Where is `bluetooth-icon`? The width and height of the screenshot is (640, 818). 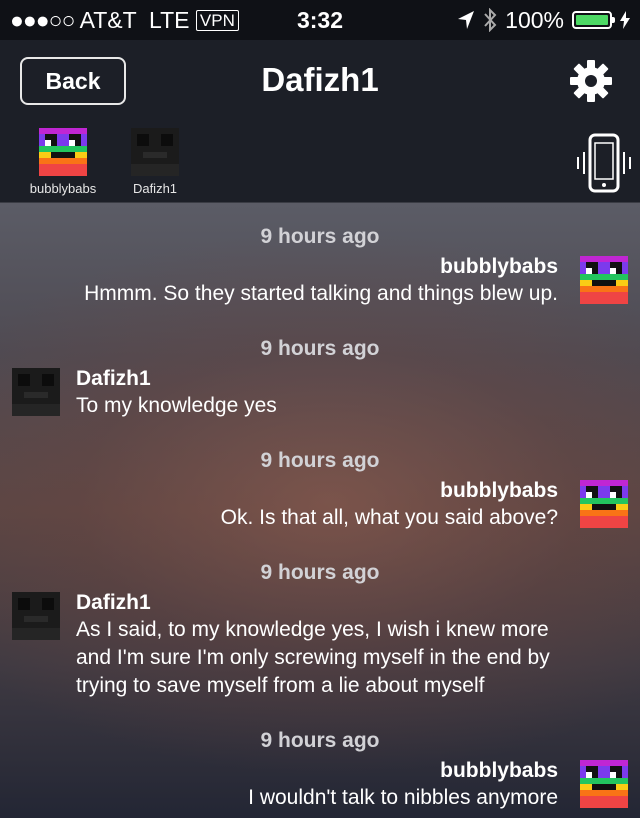 bluetooth-icon is located at coordinates (490, 20).